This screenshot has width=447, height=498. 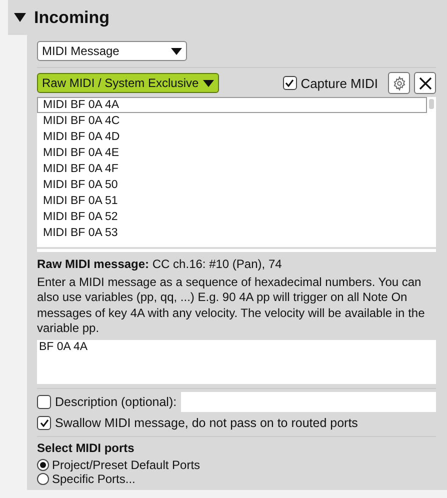 I want to click on message-list-item: MIDI BF 0A 4A, so click(x=232, y=105).